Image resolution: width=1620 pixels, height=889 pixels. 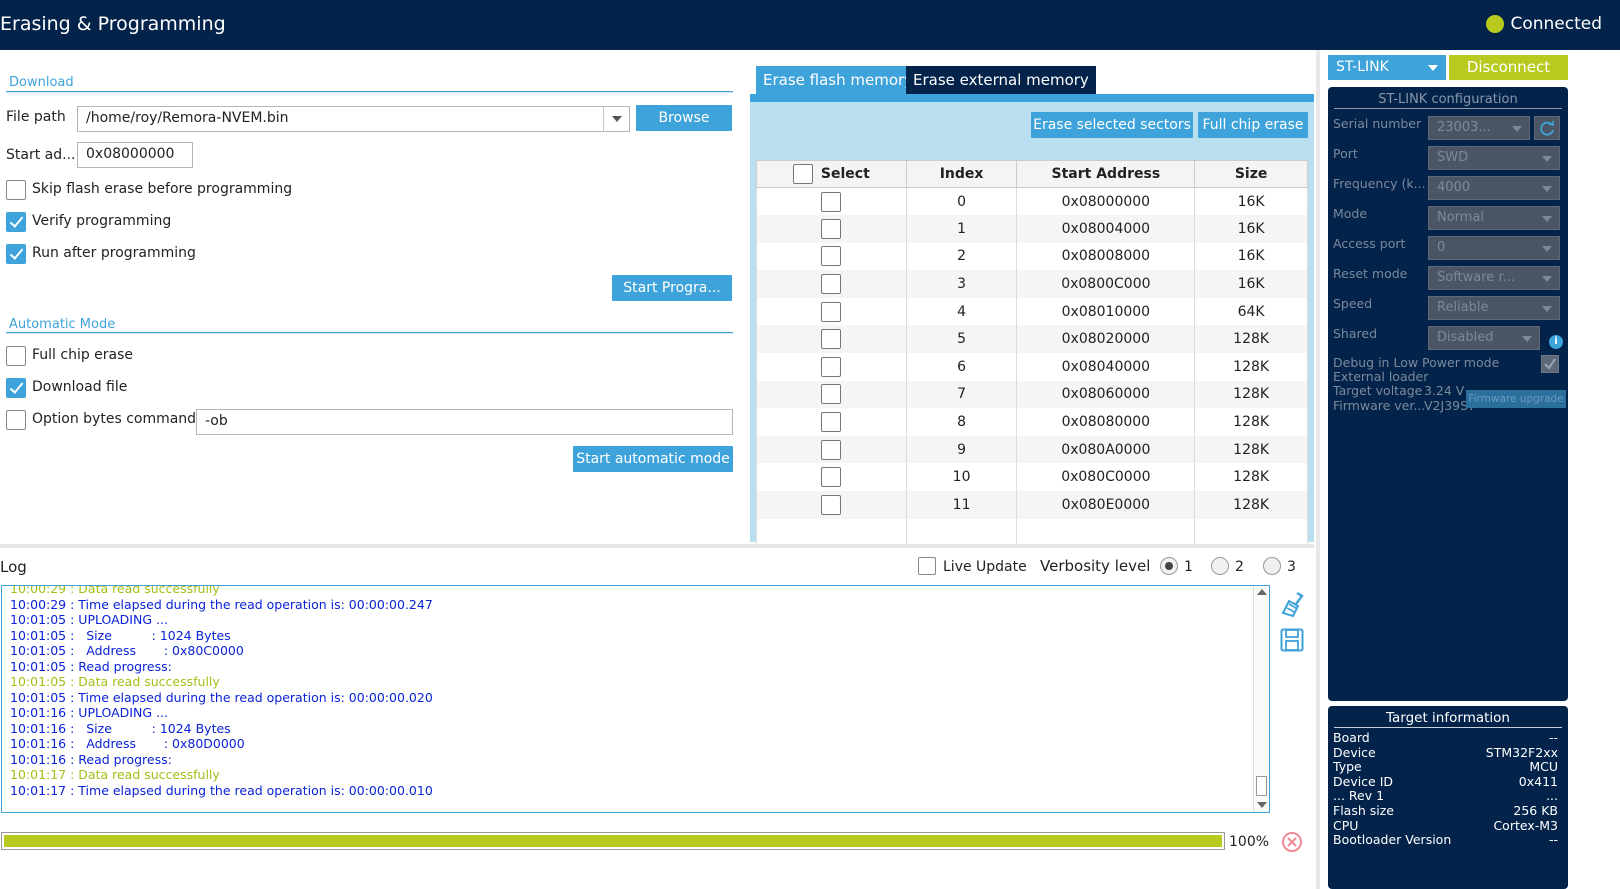 What do you see at coordinates (1556, 342) in the screenshot?
I see `info-icon: i` at bounding box center [1556, 342].